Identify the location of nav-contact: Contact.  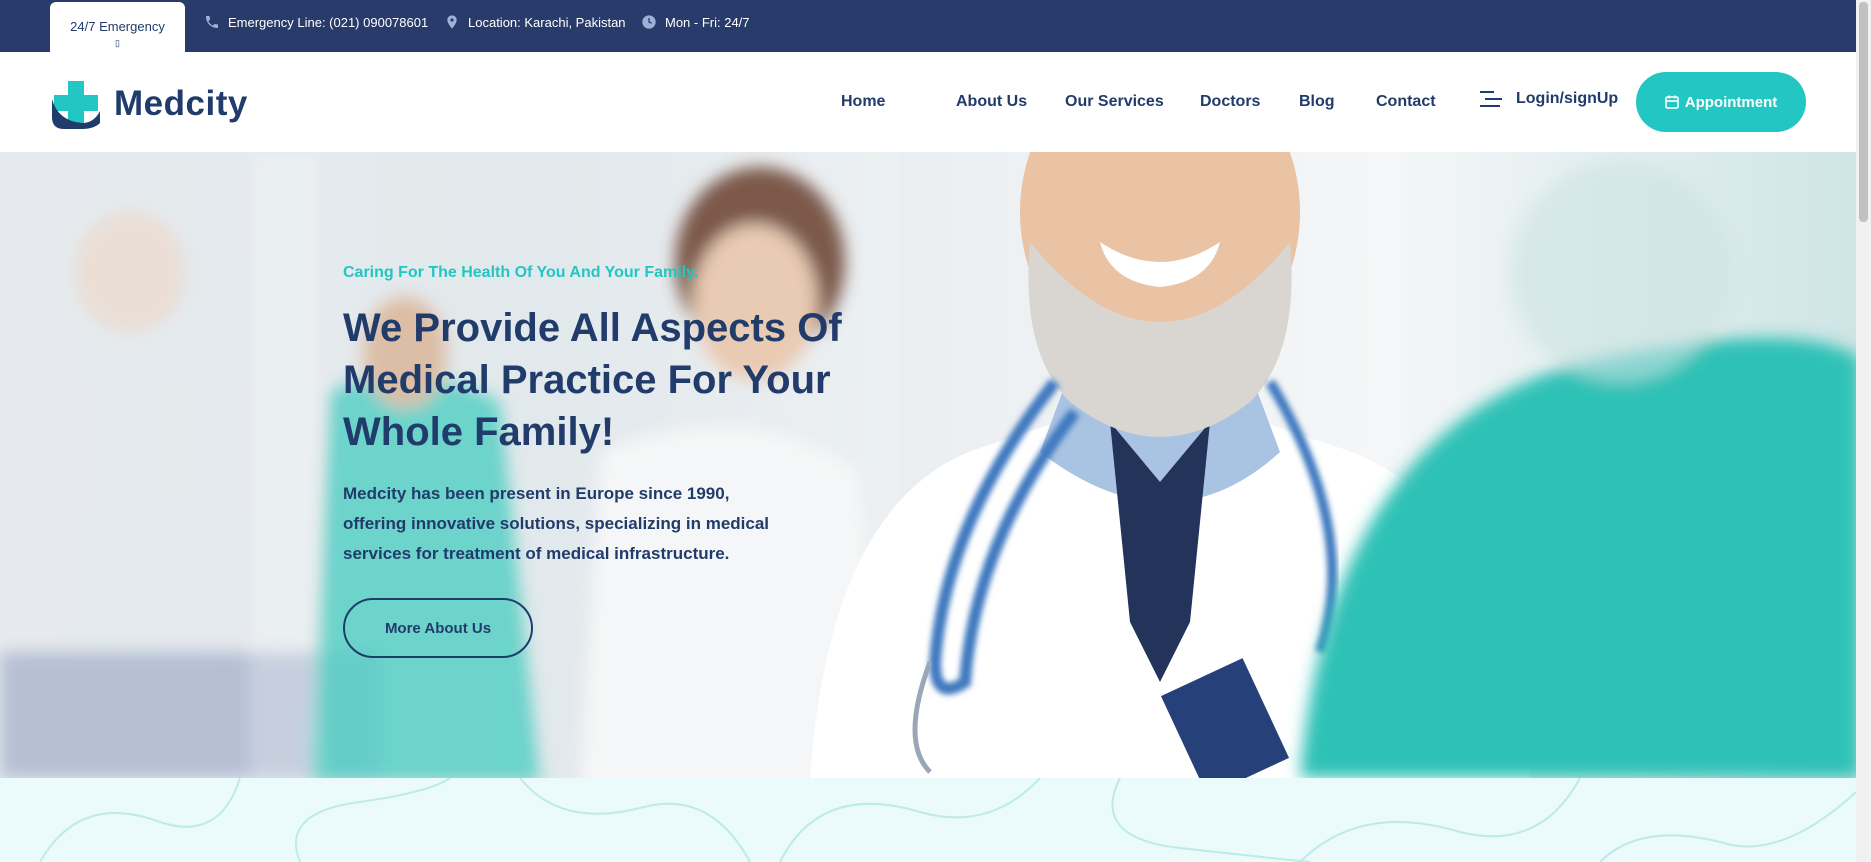
(1406, 103).